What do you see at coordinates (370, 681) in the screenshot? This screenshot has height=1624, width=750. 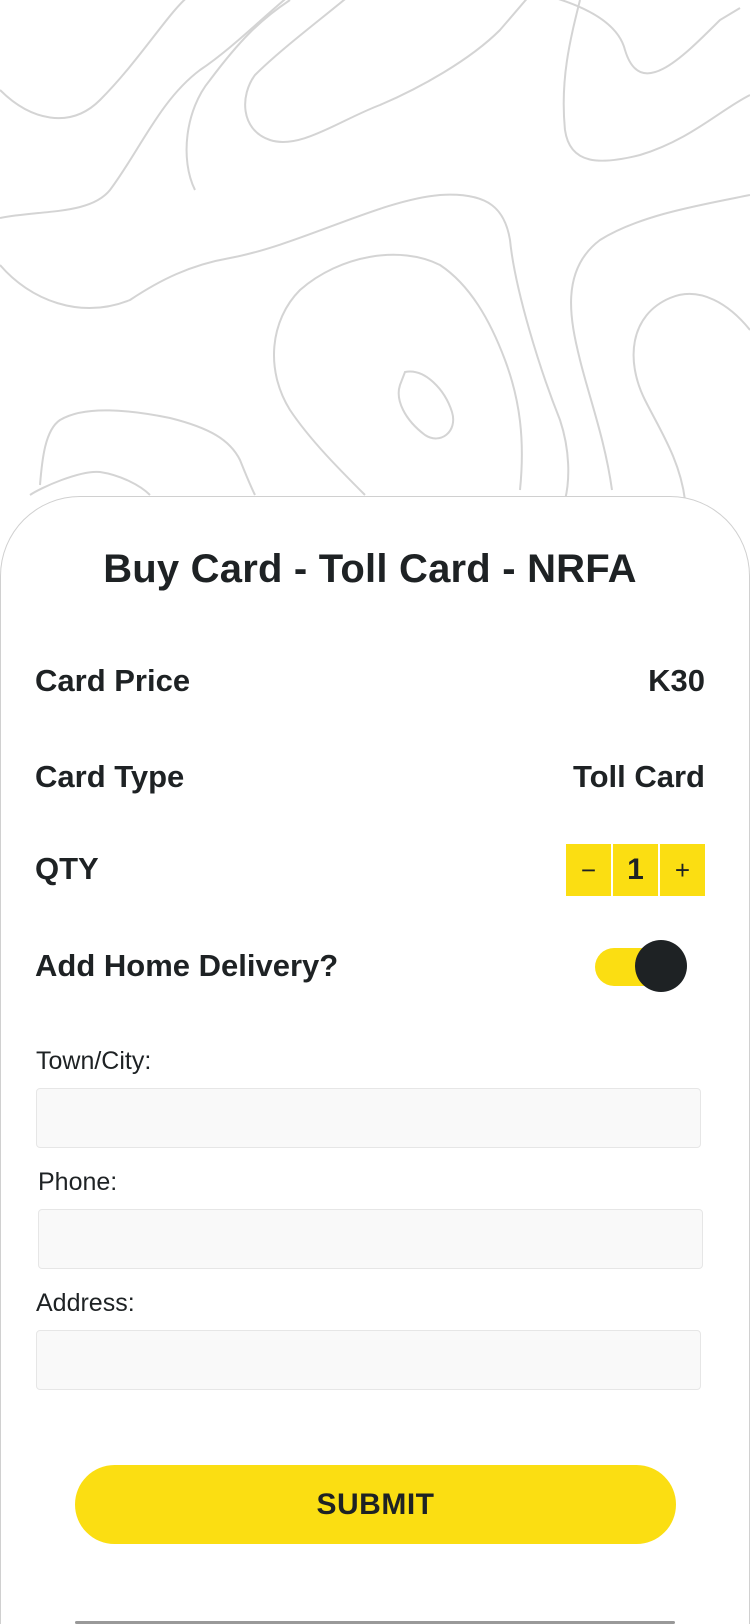 I see `card-price-row: Card Price K30` at bounding box center [370, 681].